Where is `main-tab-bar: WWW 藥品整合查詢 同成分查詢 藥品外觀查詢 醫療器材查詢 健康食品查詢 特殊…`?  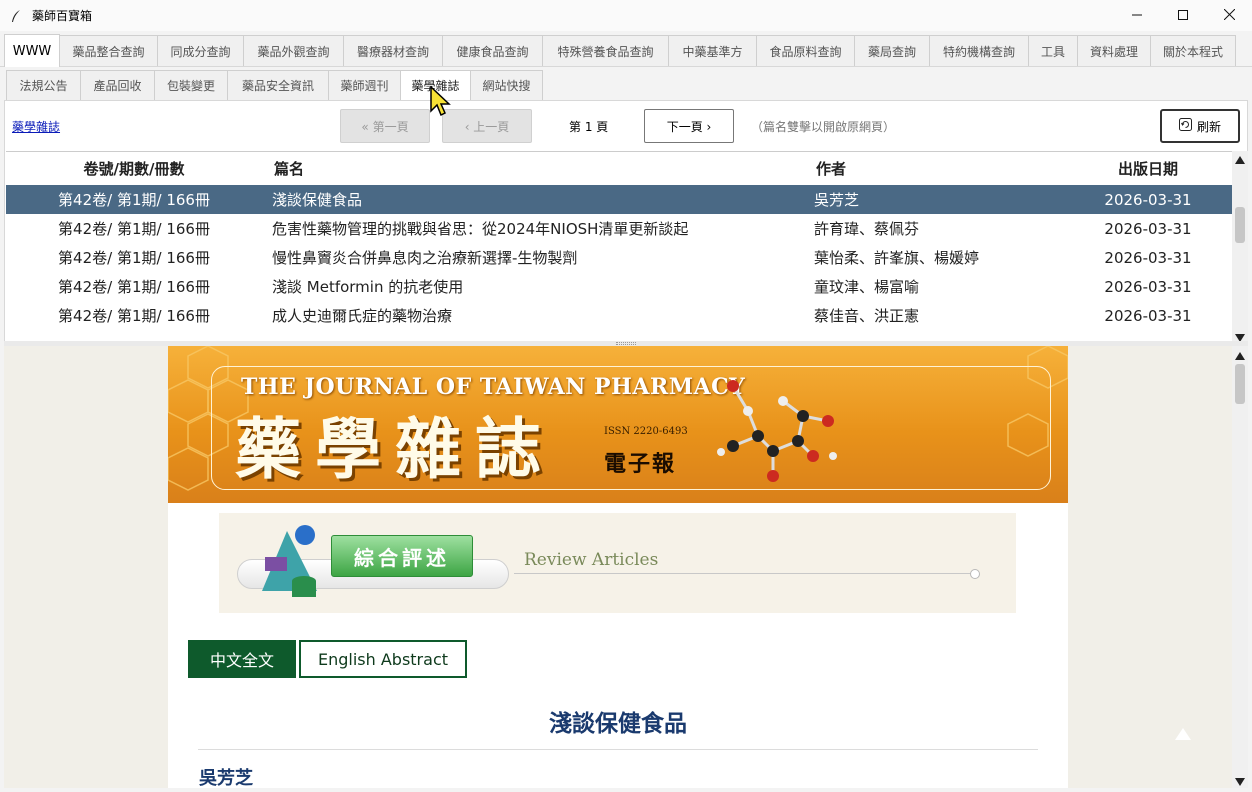
main-tab-bar: WWW 藥品整合查詢 同成分查詢 藥品外觀查詢 醫療器材查詢 健康食品查詢 特殊… is located at coordinates (620, 50).